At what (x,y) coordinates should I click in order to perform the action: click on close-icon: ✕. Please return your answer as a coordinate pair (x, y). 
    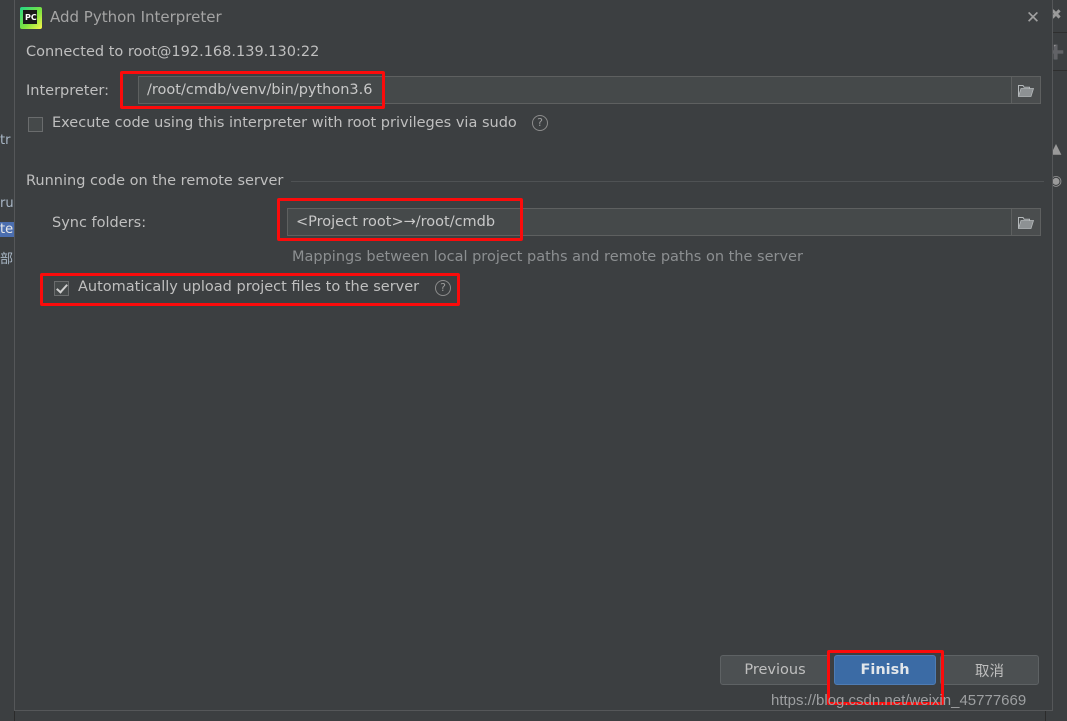
    Looking at the image, I should click on (1033, 18).